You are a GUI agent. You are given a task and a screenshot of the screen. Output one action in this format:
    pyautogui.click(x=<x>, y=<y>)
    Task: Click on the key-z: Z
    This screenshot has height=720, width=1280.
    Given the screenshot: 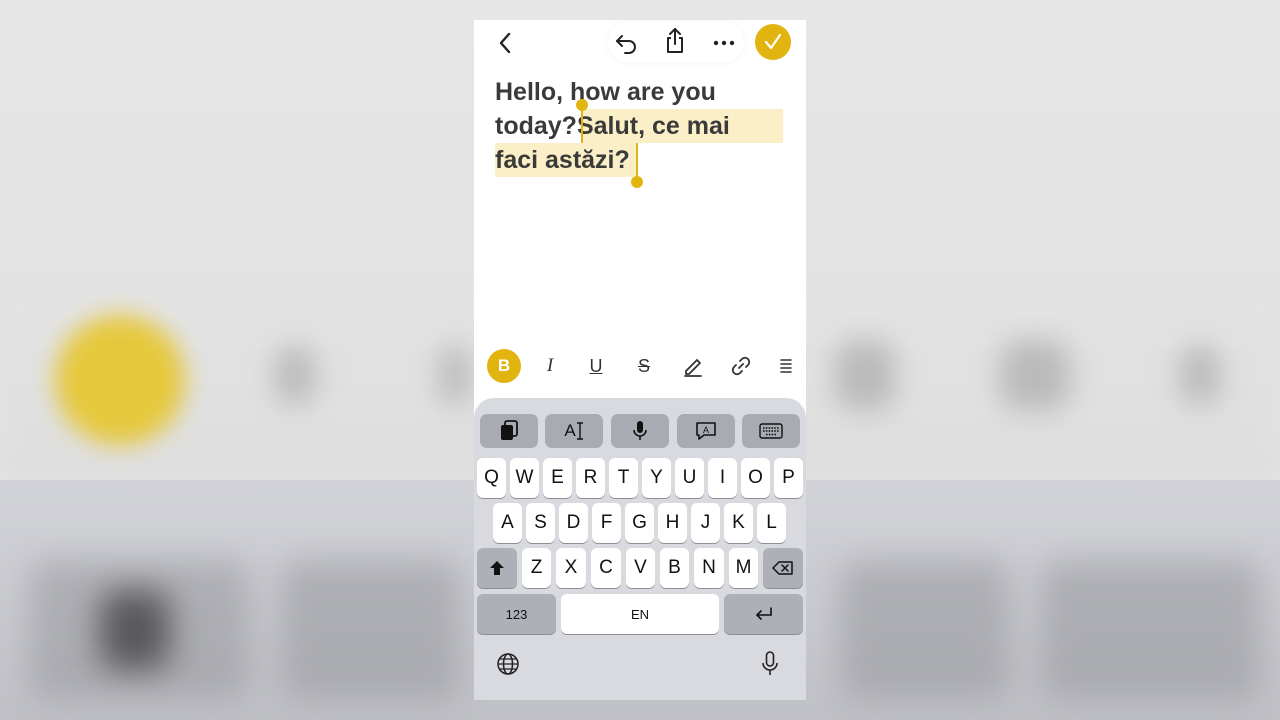 What is the action you would take?
    pyautogui.click(x=536, y=568)
    